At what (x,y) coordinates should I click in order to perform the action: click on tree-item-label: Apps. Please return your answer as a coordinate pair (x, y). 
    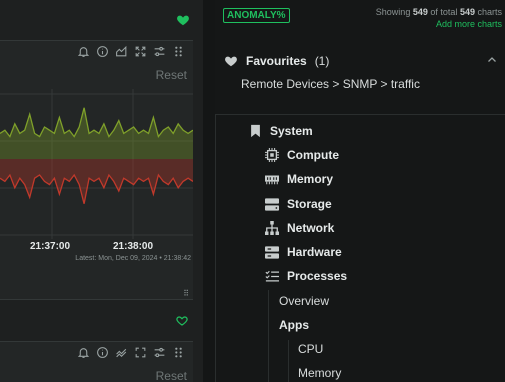
    Looking at the image, I should click on (294, 325).